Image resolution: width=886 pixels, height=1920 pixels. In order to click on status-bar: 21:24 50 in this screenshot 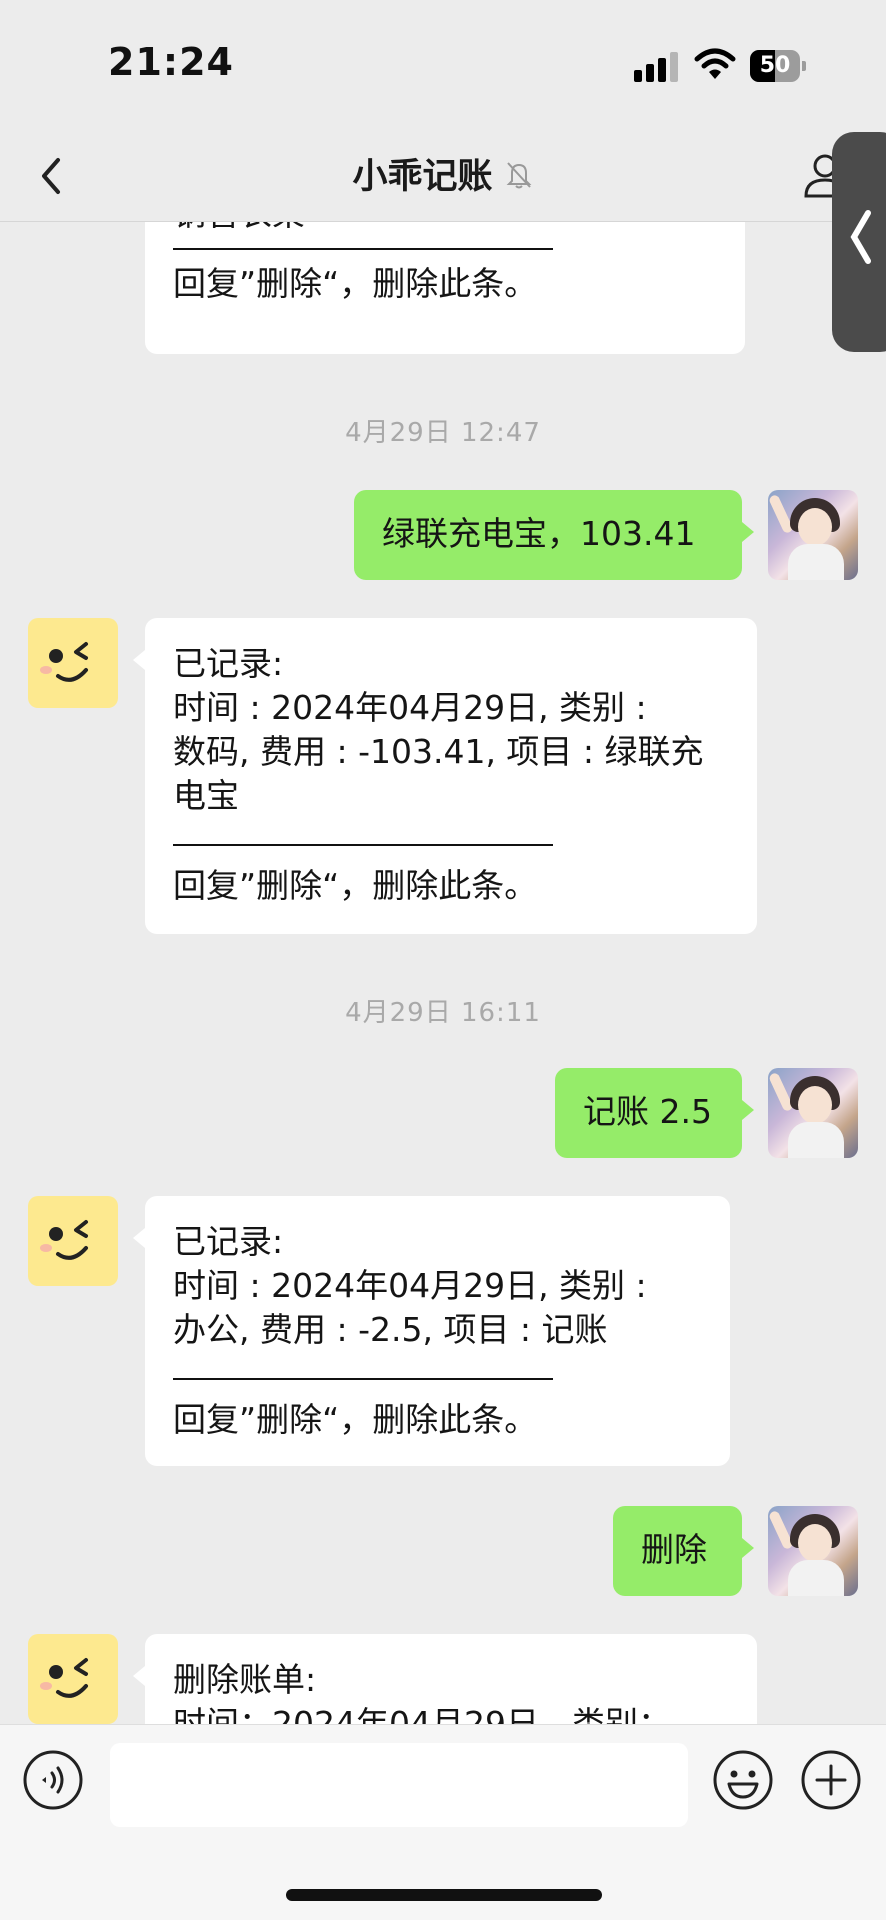, I will do `click(443, 65)`.